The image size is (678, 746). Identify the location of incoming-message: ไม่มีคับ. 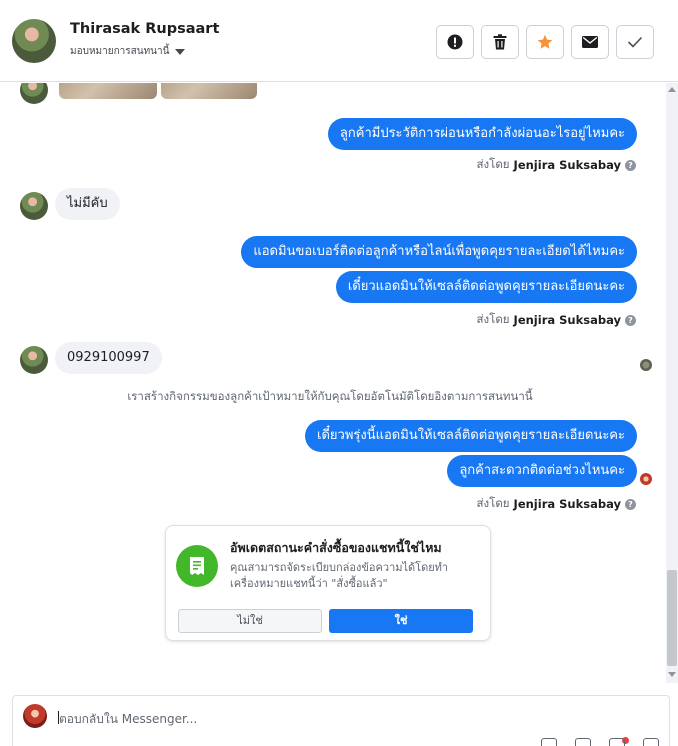
(87, 204).